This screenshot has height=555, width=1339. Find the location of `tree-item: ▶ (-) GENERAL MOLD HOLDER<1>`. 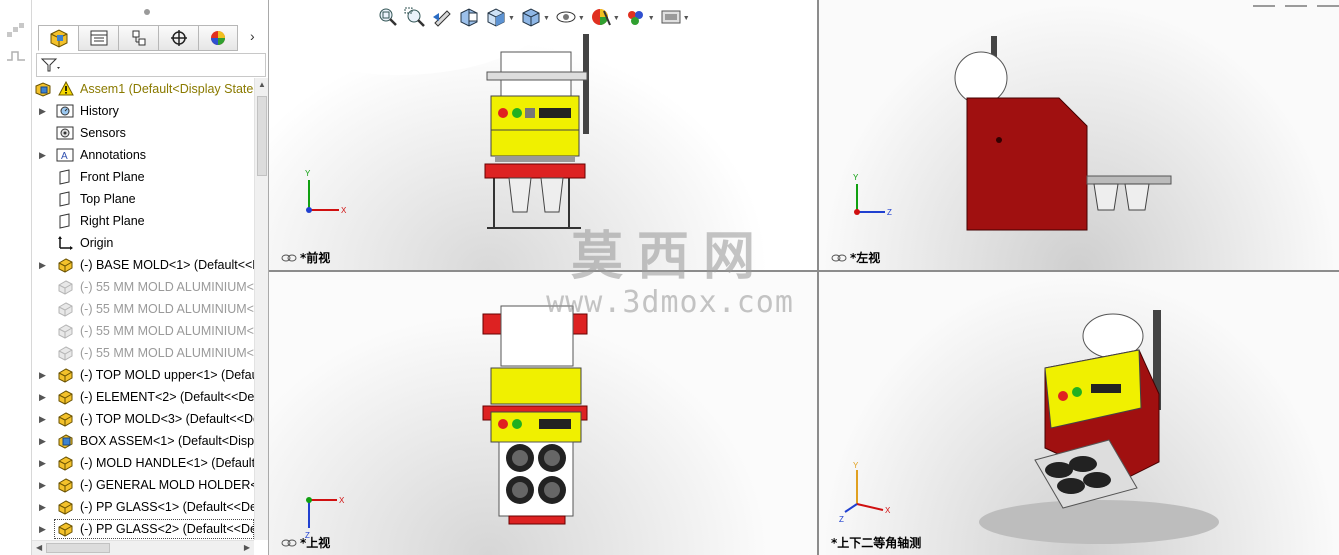

tree-item: ▶ (-) GENERAL MOLD HOLDER<1> is located at coordinates (143, 485).